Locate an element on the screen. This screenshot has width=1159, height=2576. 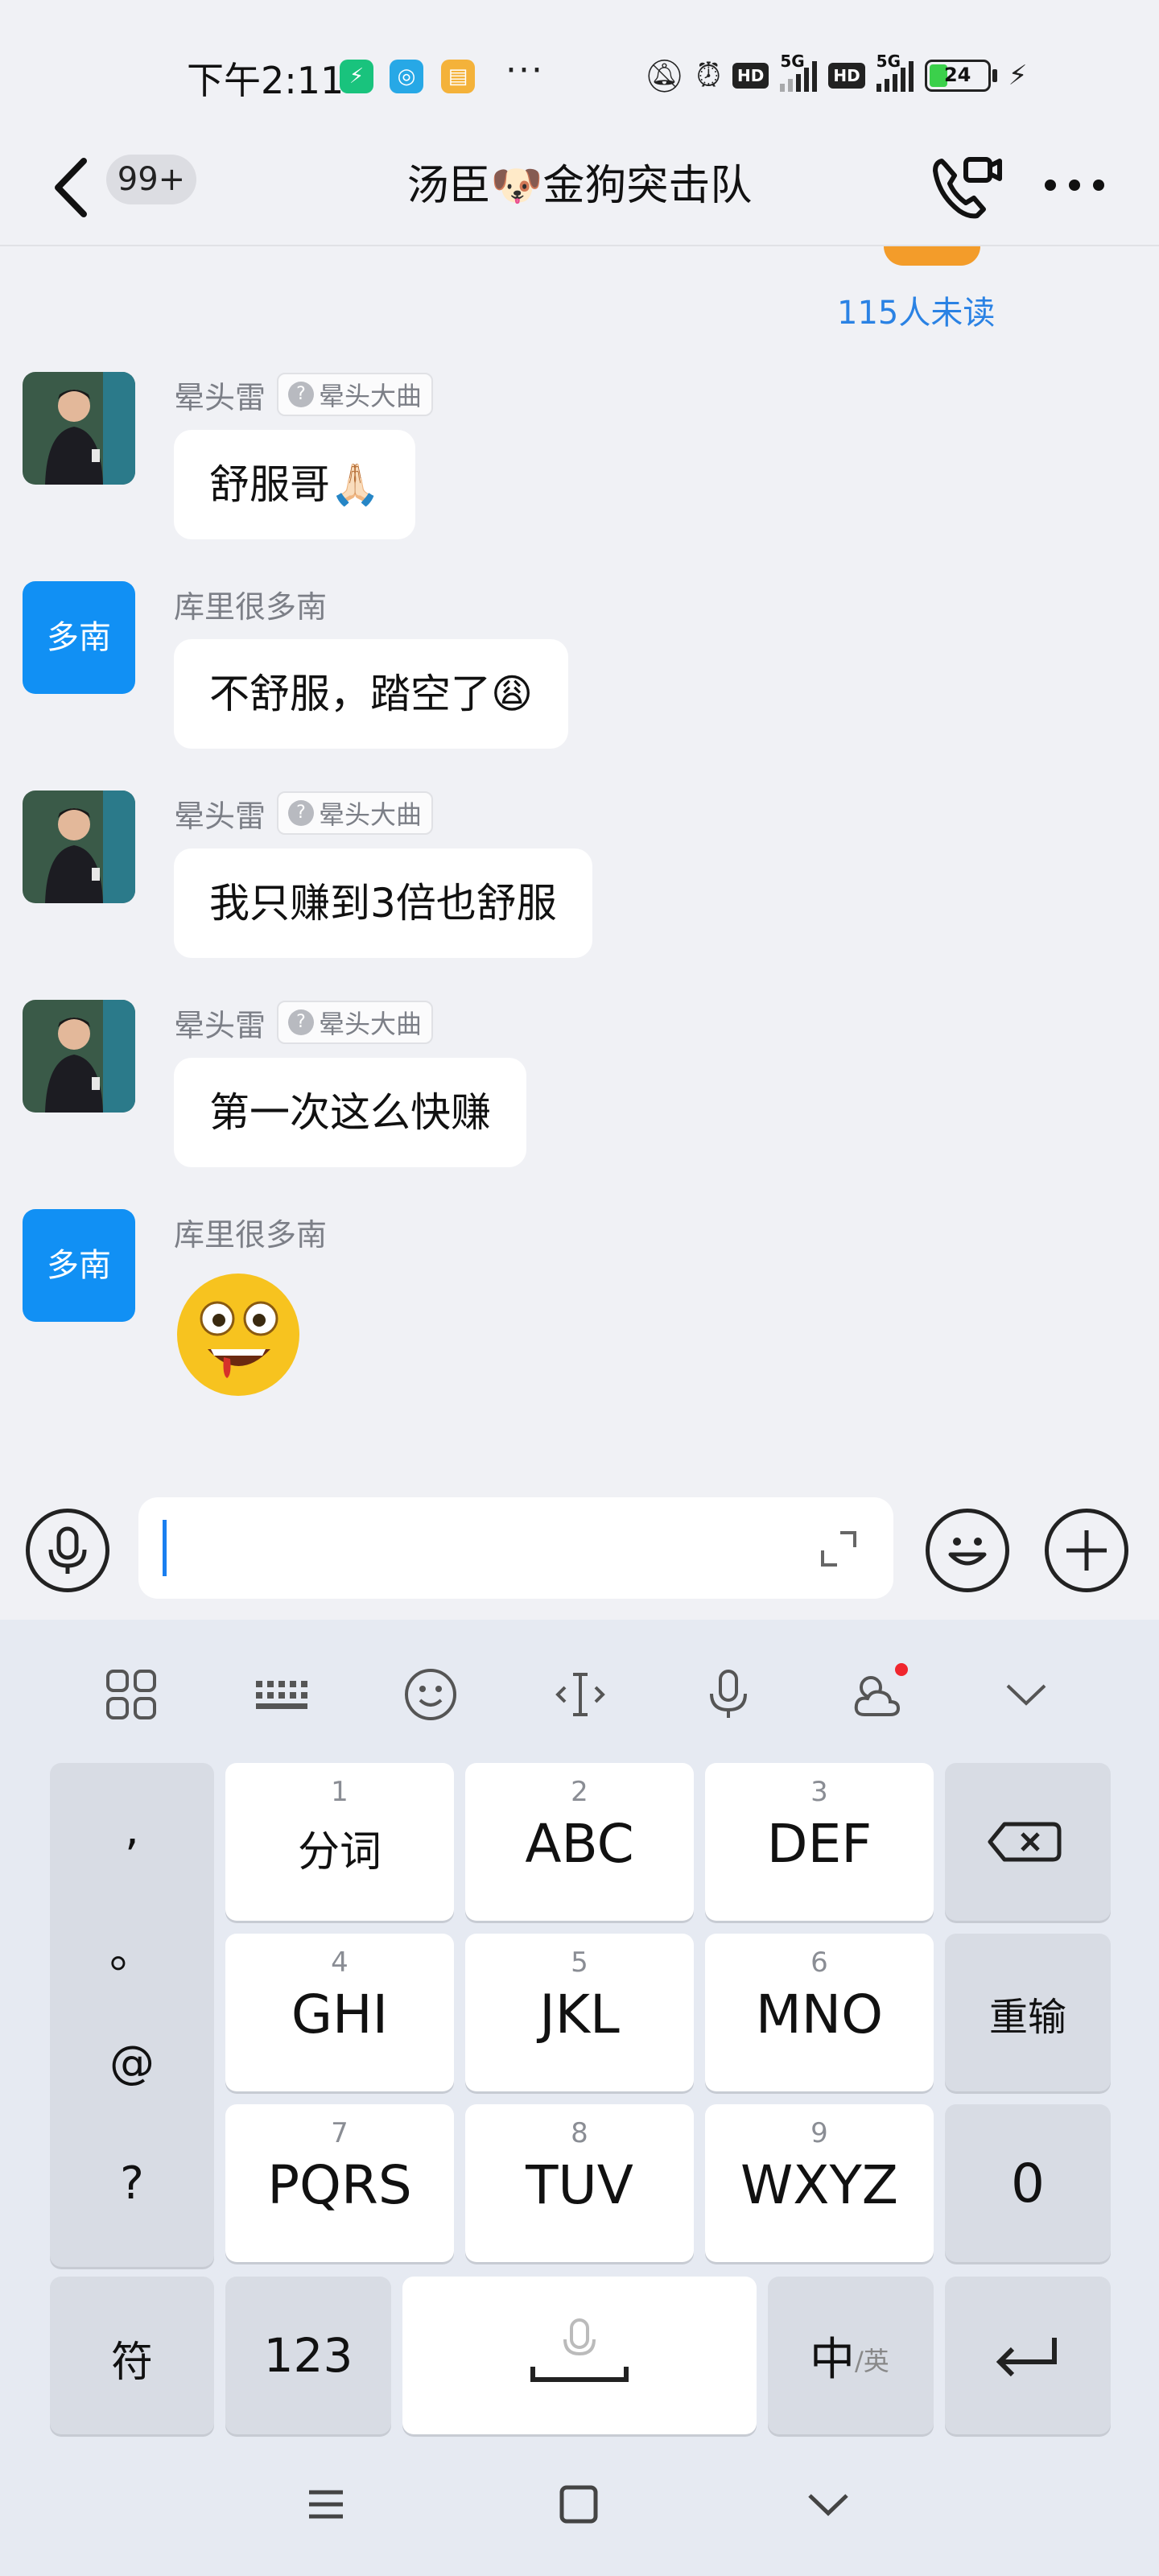
key-at: @ is located at coordinates (132, 2063).